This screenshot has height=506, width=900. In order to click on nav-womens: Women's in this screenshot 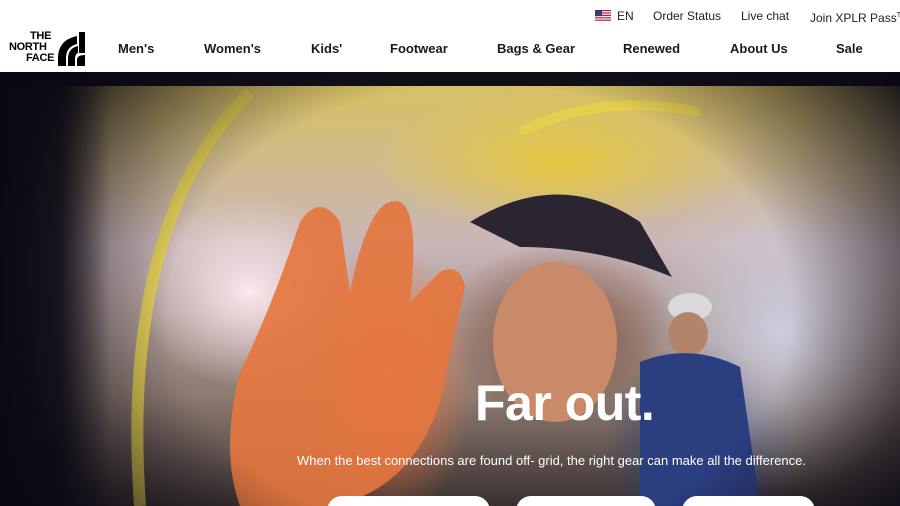, I will do `click(232, 48)`.